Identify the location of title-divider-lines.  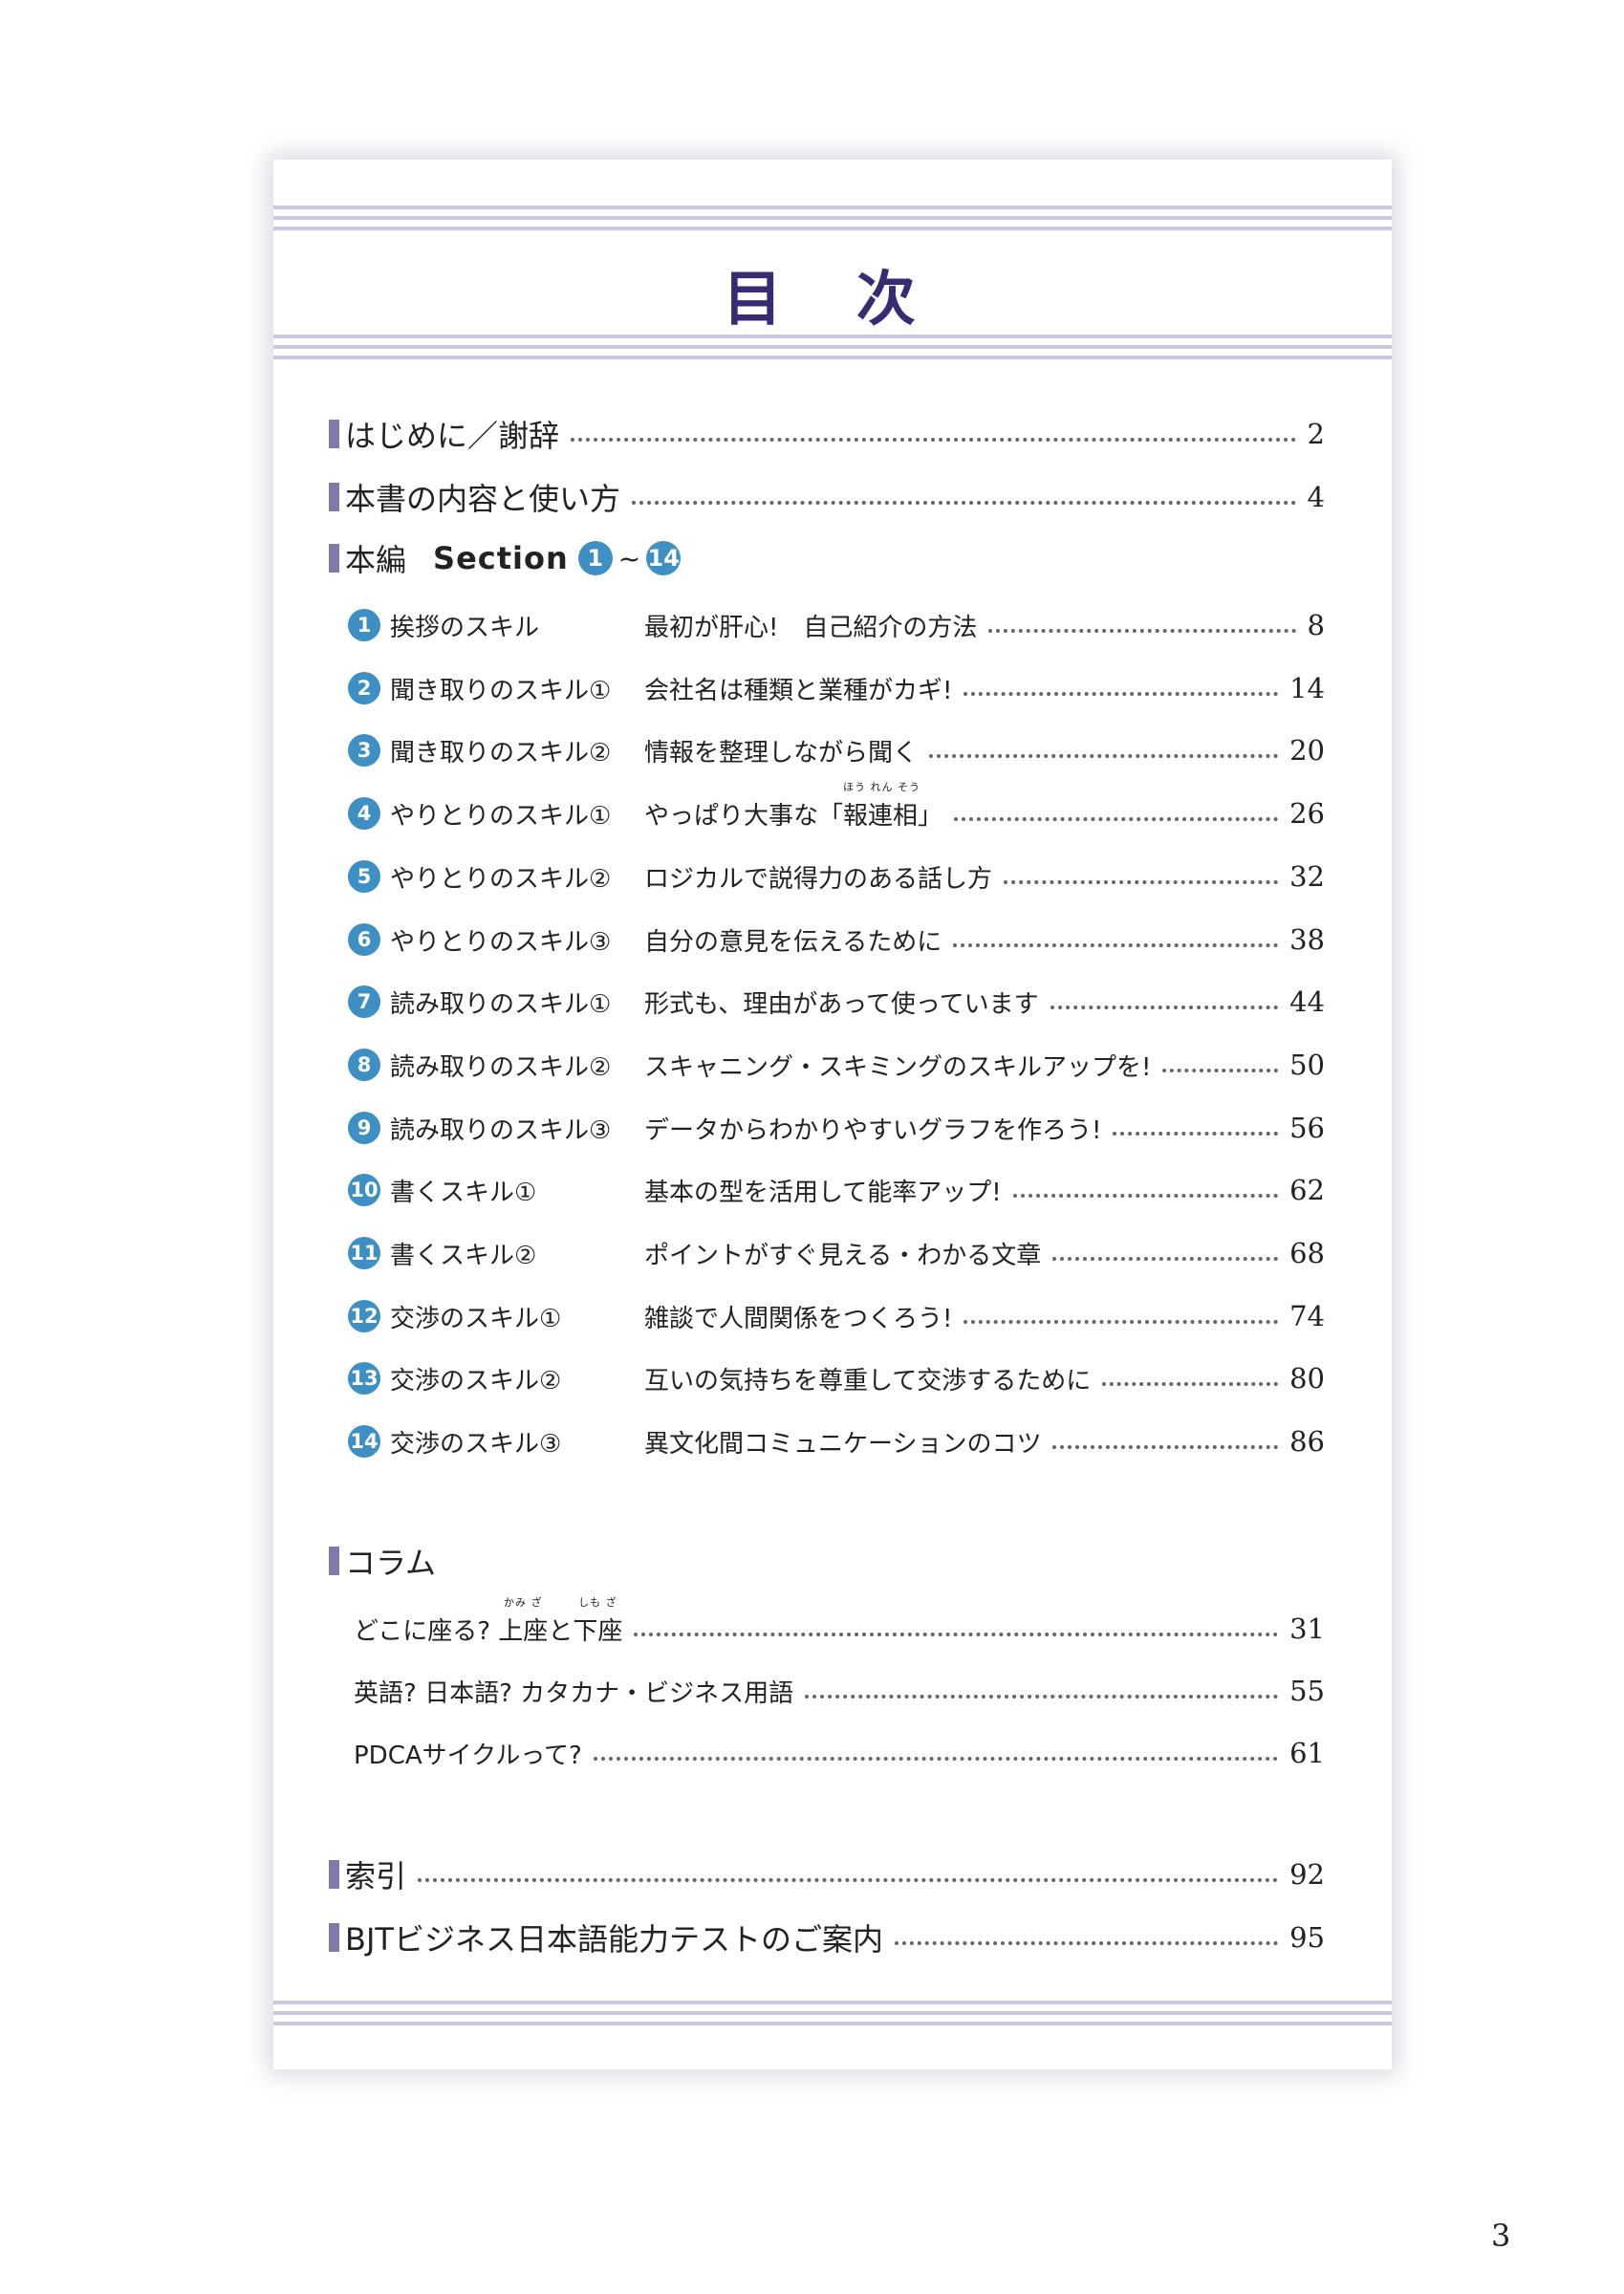
(833, 347).